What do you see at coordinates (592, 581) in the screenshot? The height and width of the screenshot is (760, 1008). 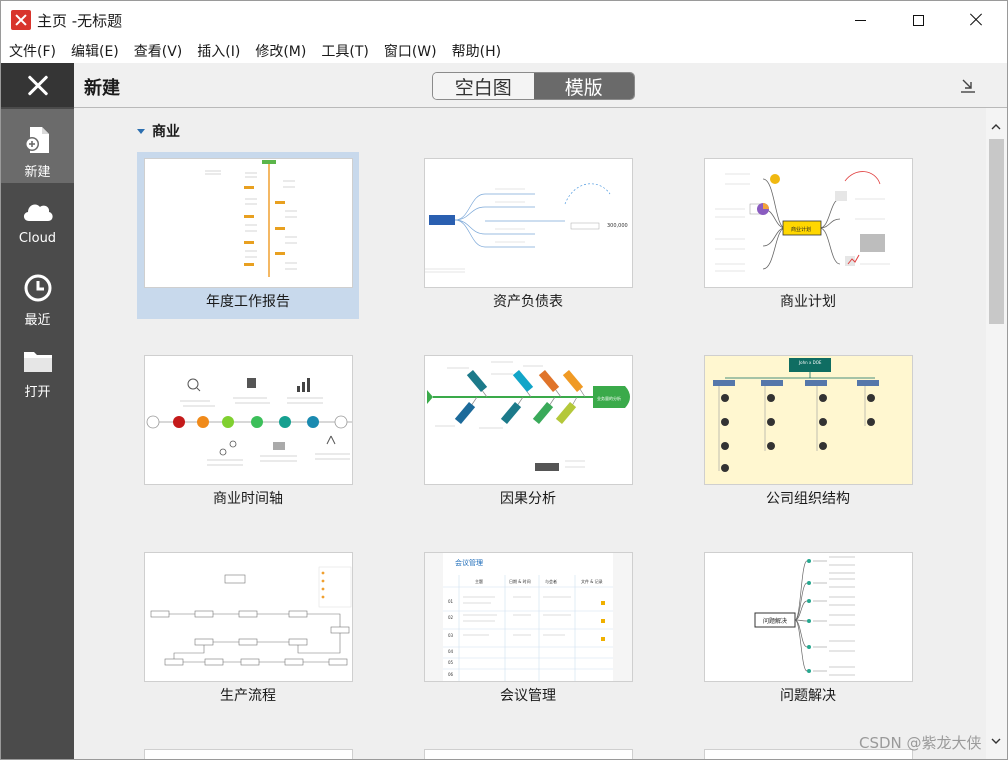 I see `thumb-col: 文件 & 记录` at bounding box center [592, 581].